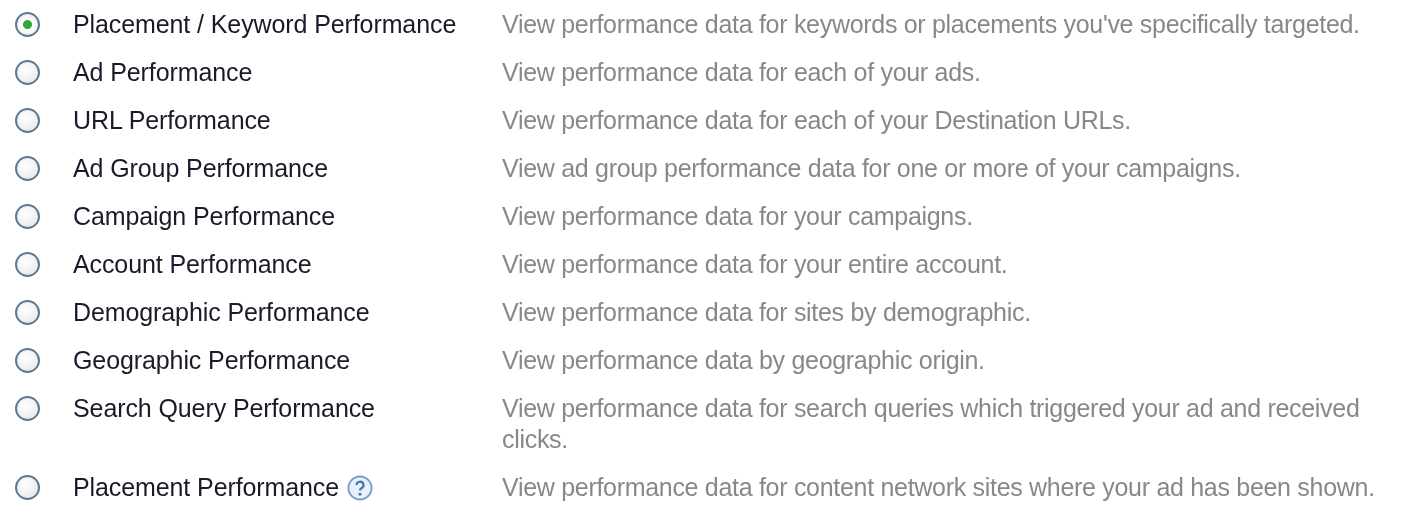 The width and height of the screenshot is (1419, 529). Describe the element at coordinates (817, 120) in the screenshot. I see `report-description: View performance data for each of your Destination URLs.` at that location.